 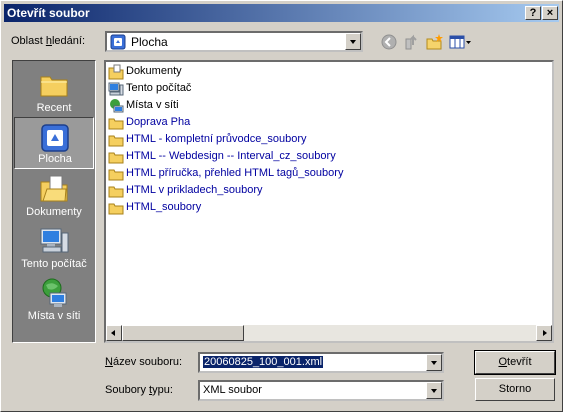 I want to click on place-documents-label: Dokumenty, so click(x=54, y=212).